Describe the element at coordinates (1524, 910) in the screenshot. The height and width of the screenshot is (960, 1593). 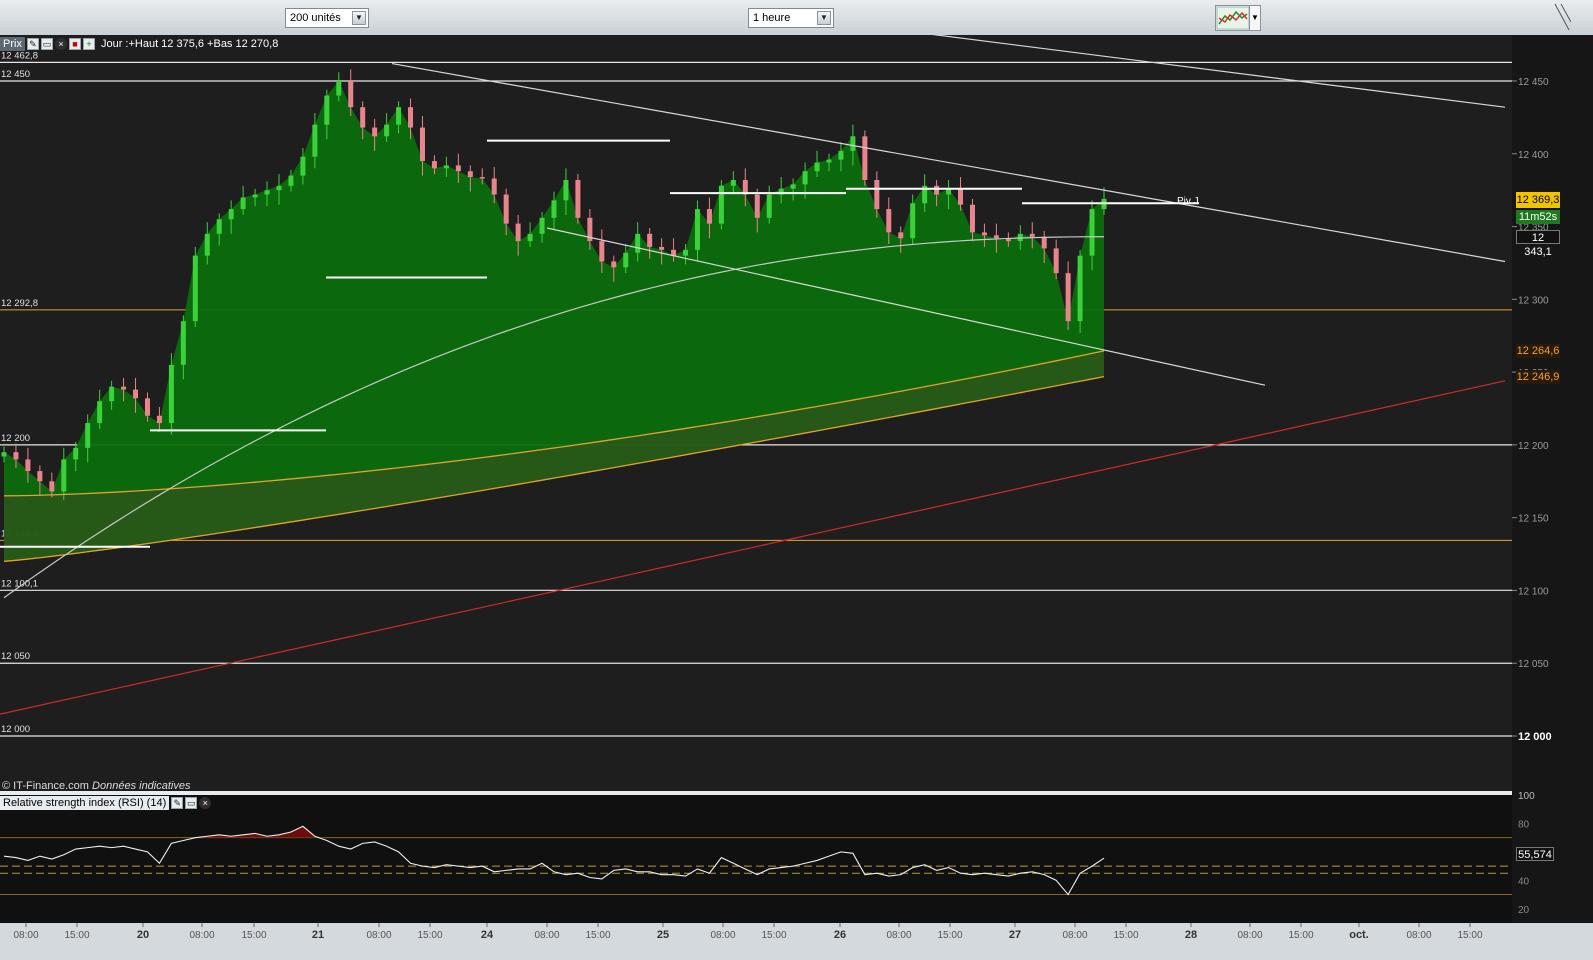
I see `rsi-tick-label: 20` at that location.